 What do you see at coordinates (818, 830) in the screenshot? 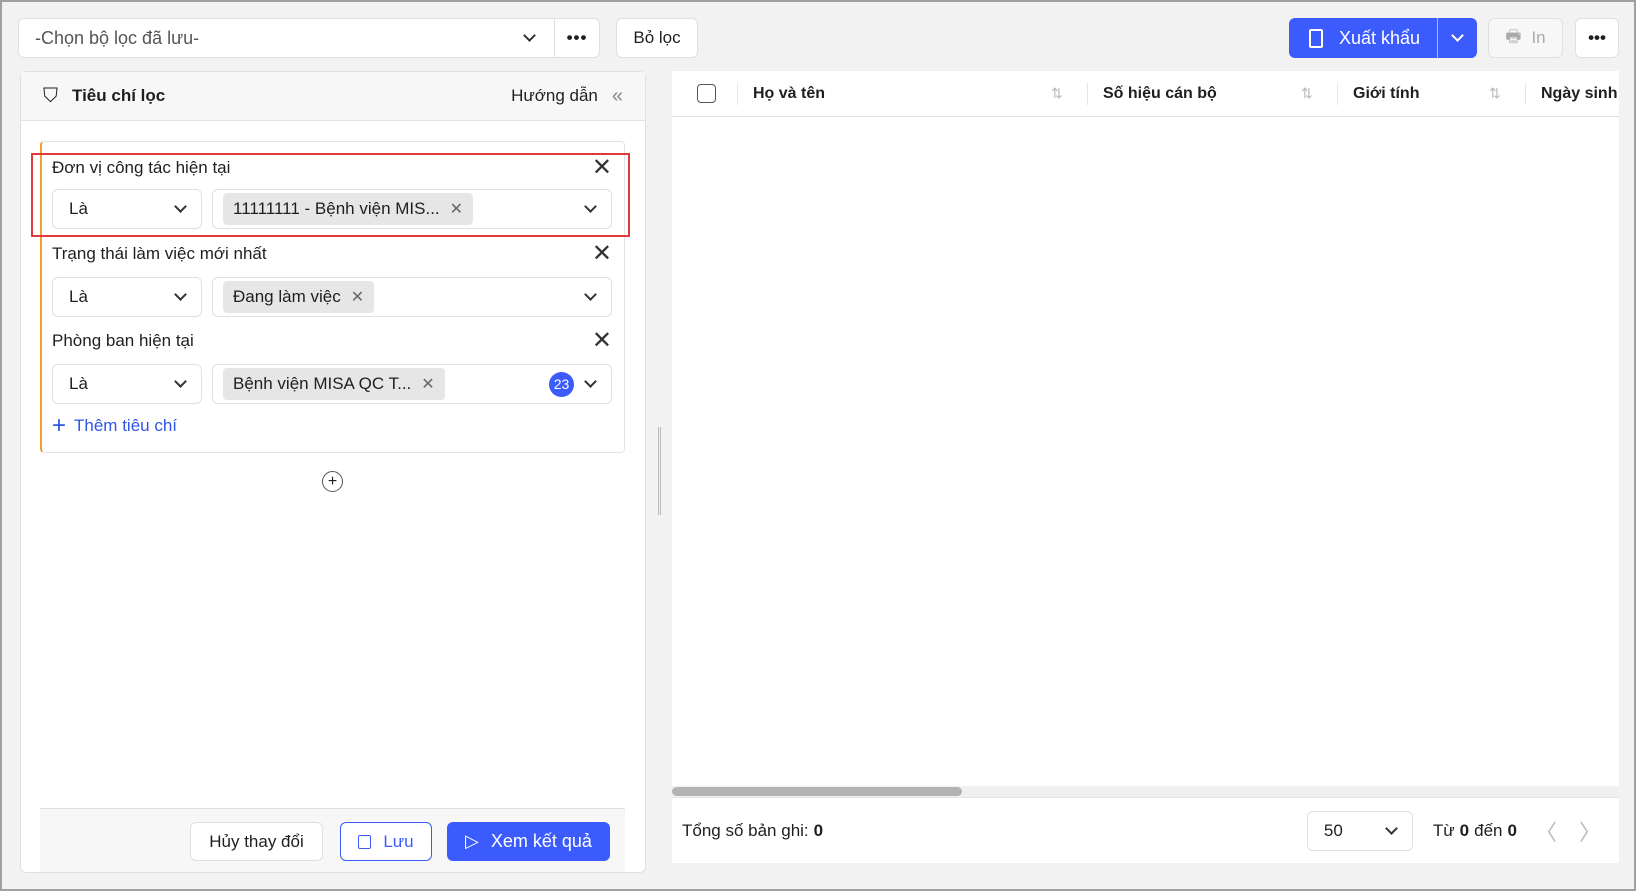
I see `total-records-value: 0` at bounding box center [818, 830].